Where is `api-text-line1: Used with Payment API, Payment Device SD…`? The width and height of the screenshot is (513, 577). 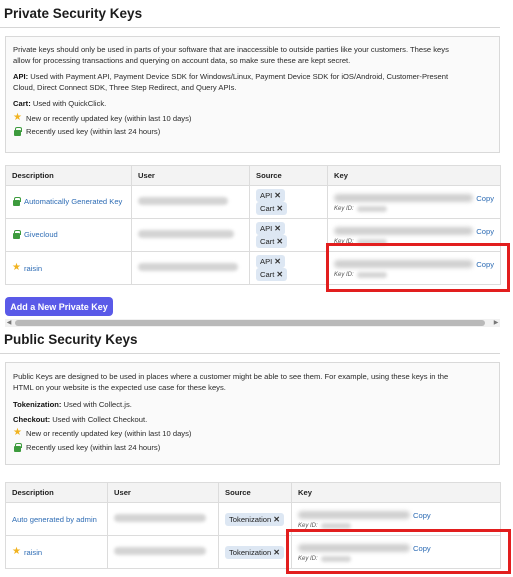 api-text-line1: Used with Payment API, Payment Device SD… is located at coordinates (238, 76).